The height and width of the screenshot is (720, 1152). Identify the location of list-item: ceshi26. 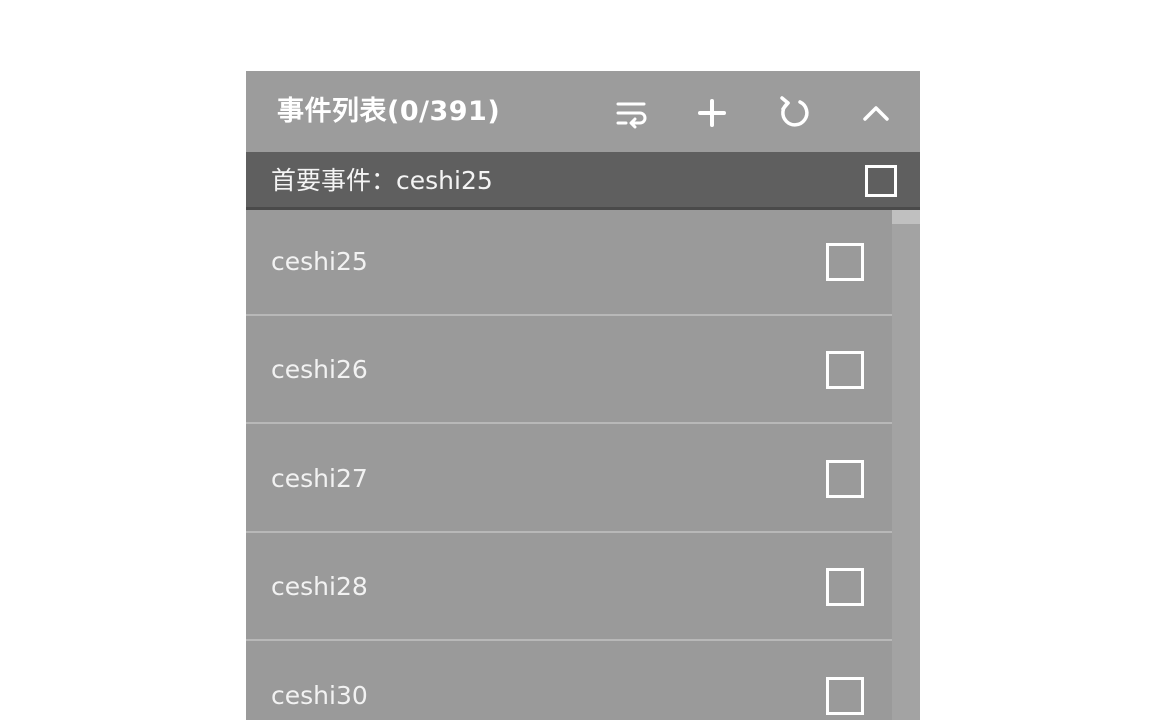
(569, 371).